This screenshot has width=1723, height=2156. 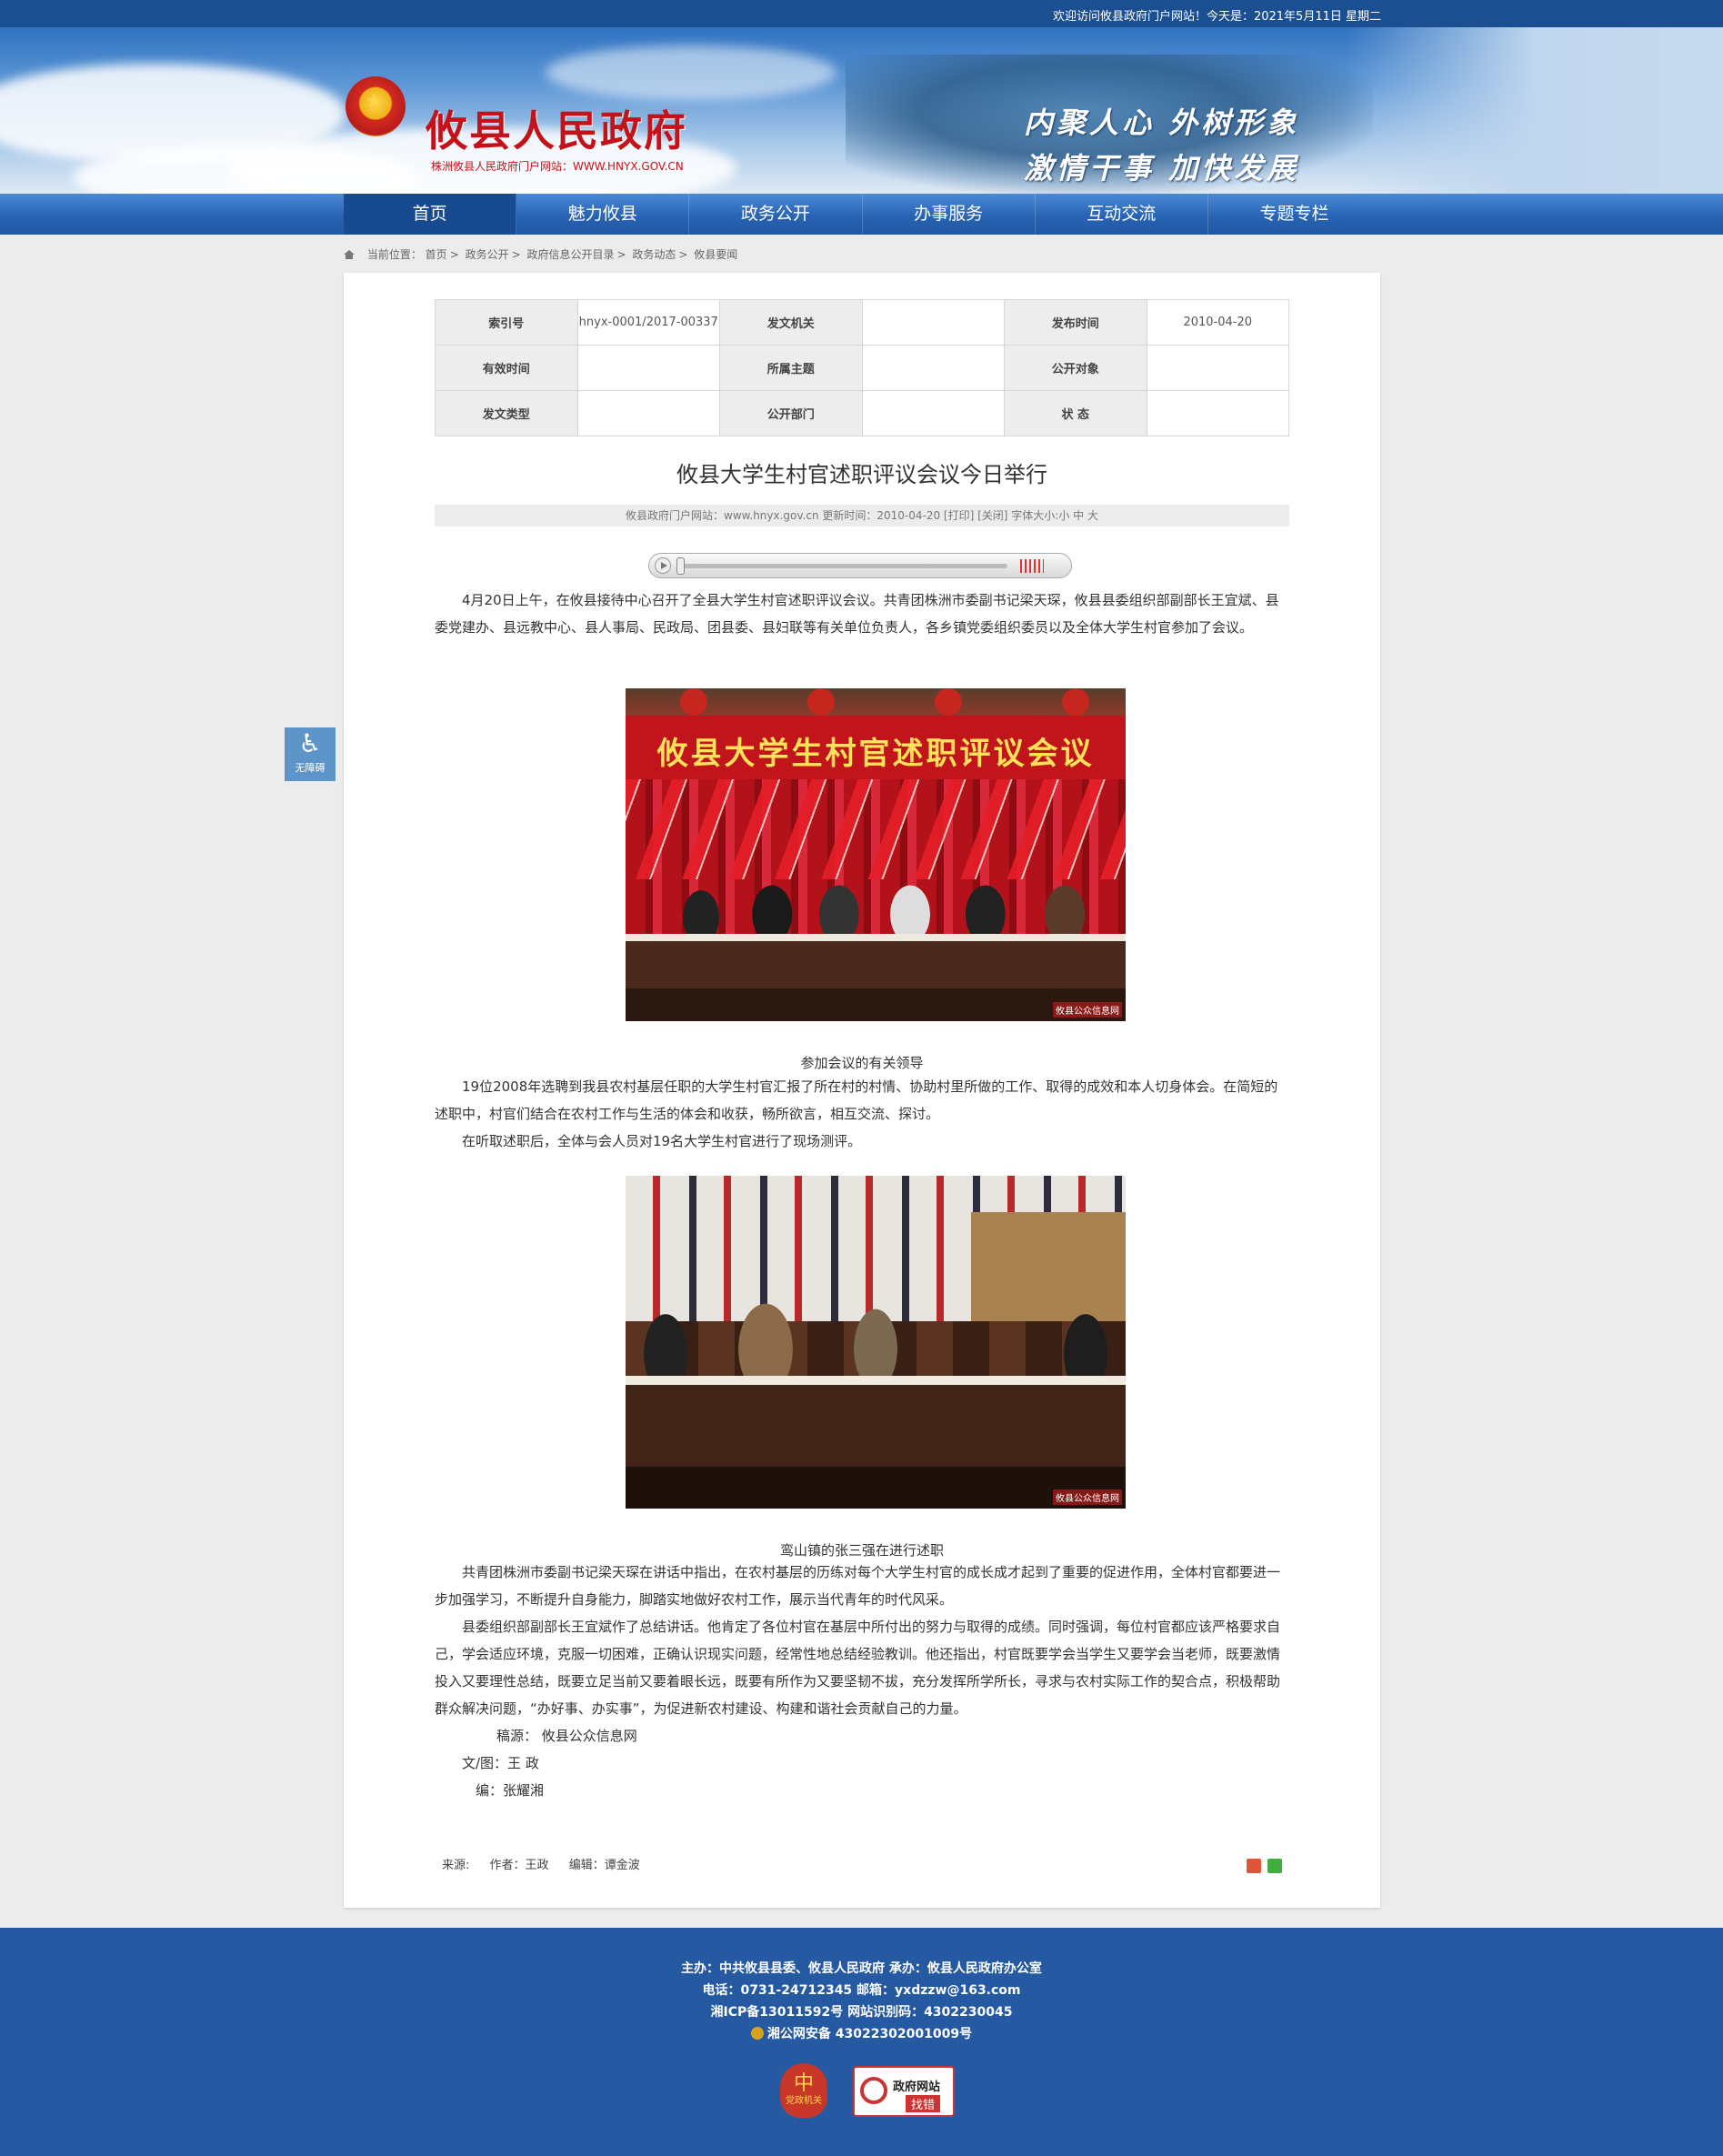 What do you see at coordinates (310, 743) in the screenshot?
I see `wheelchair-icon: ♿` at bounding box center [310, 743].